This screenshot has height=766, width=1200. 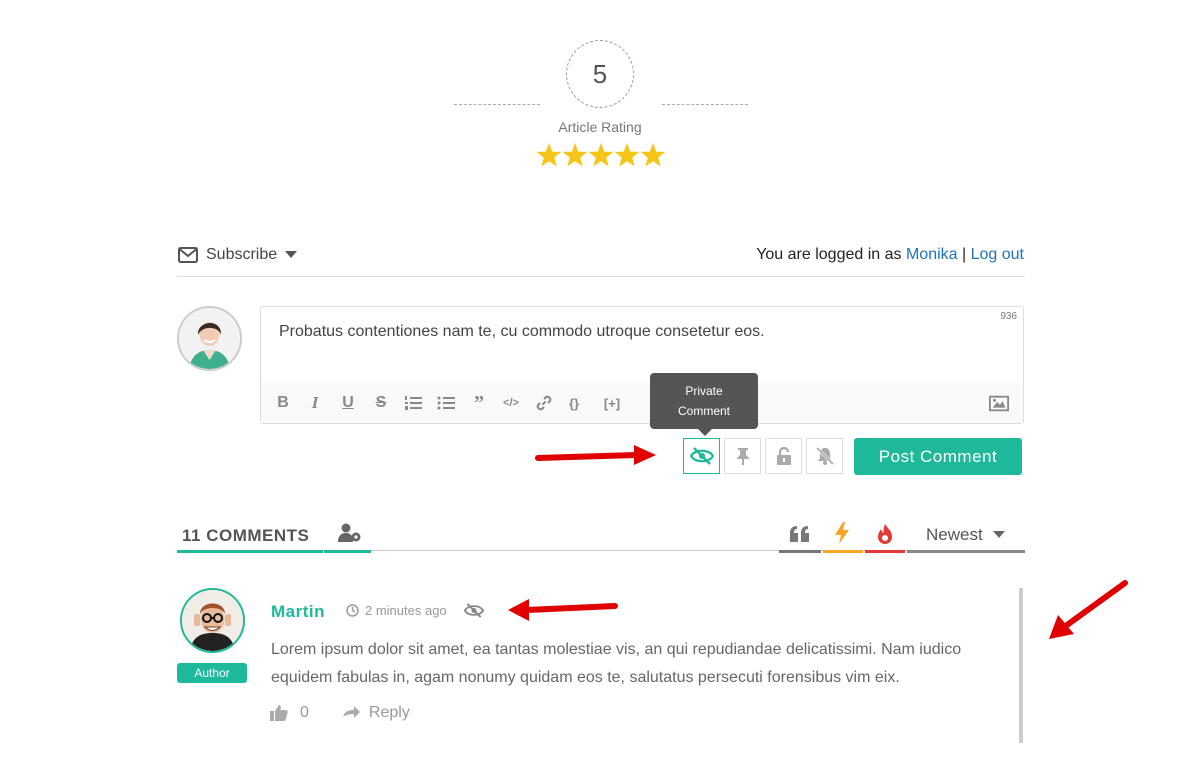 What do you see at coordinates (413, 403) in the screenshot?
I see `ordered-list-icon` at bounding box center [413, 403].